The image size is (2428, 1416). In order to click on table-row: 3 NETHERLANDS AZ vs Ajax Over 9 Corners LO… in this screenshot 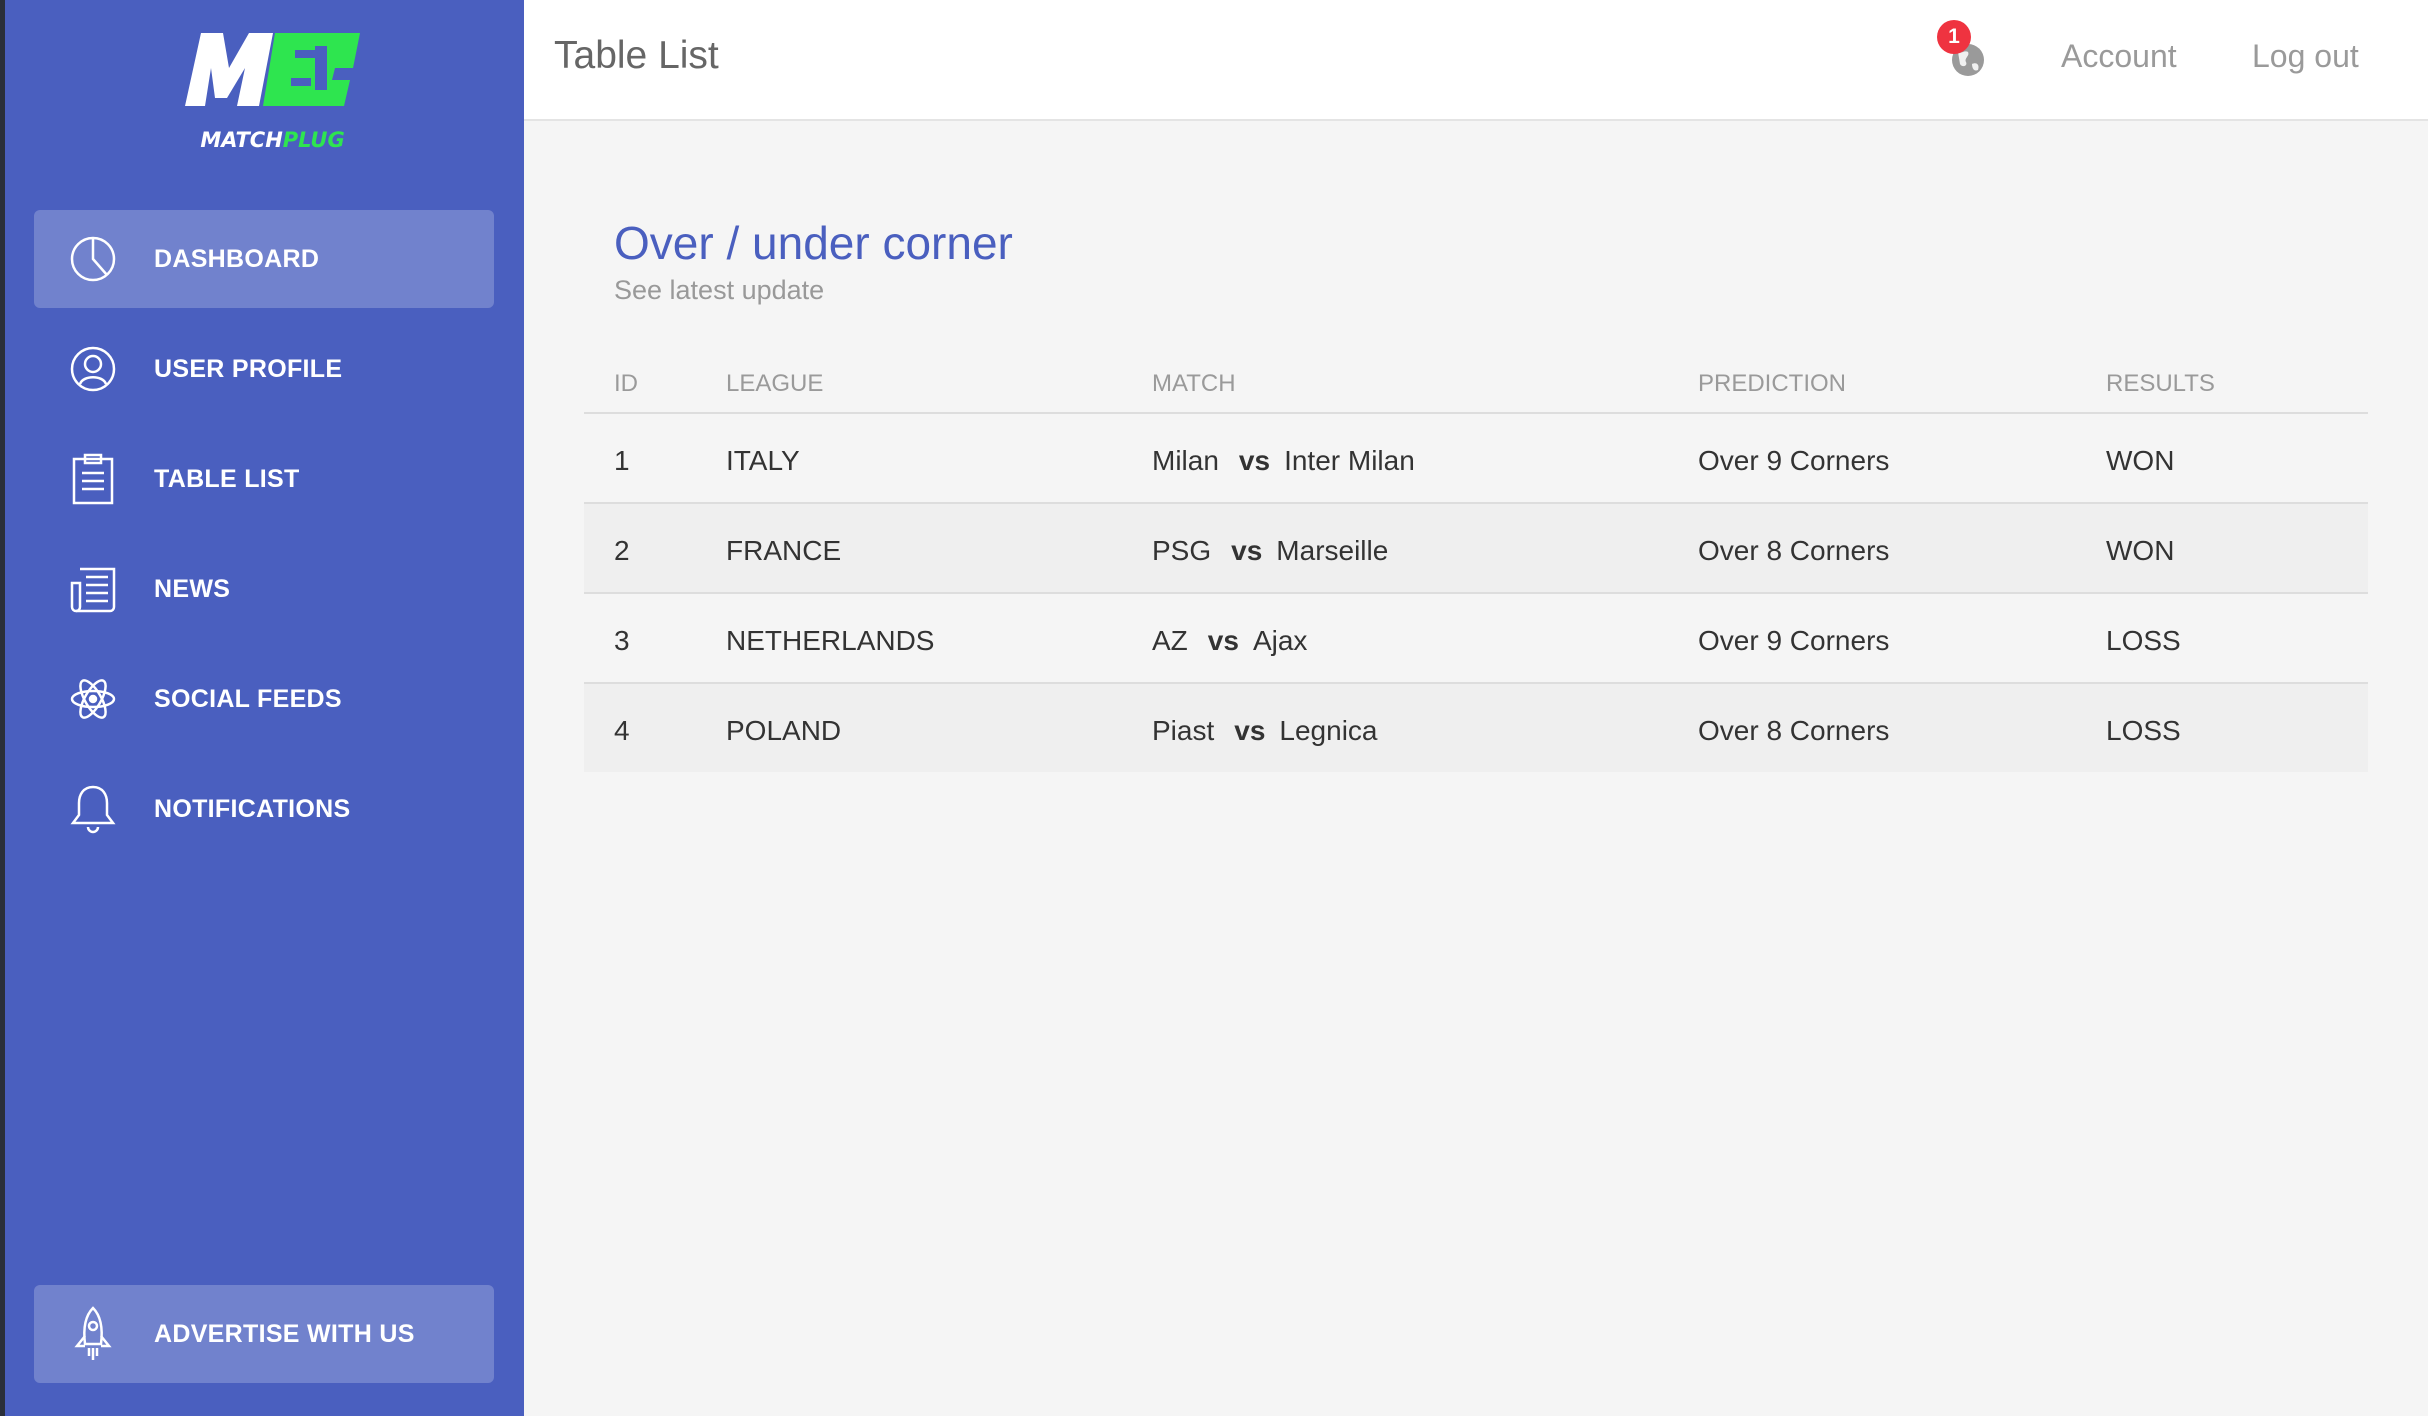, I will do `click(1476, 639)`.